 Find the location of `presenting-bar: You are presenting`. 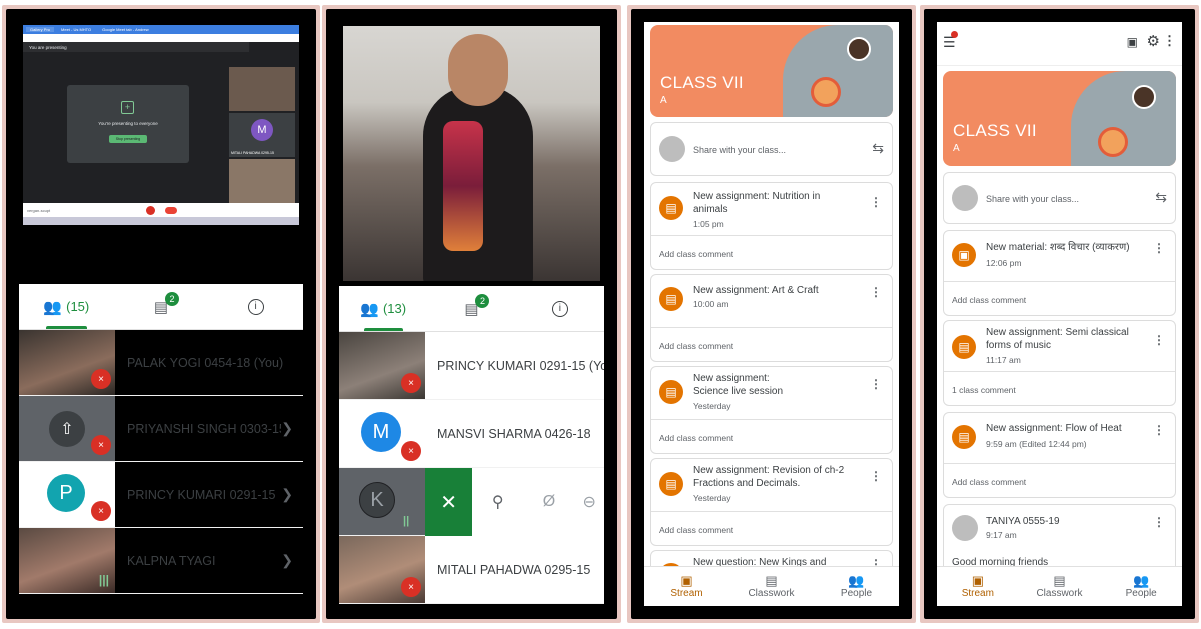

presenting-bar: You are presenting is located at coordinates (136, 47).